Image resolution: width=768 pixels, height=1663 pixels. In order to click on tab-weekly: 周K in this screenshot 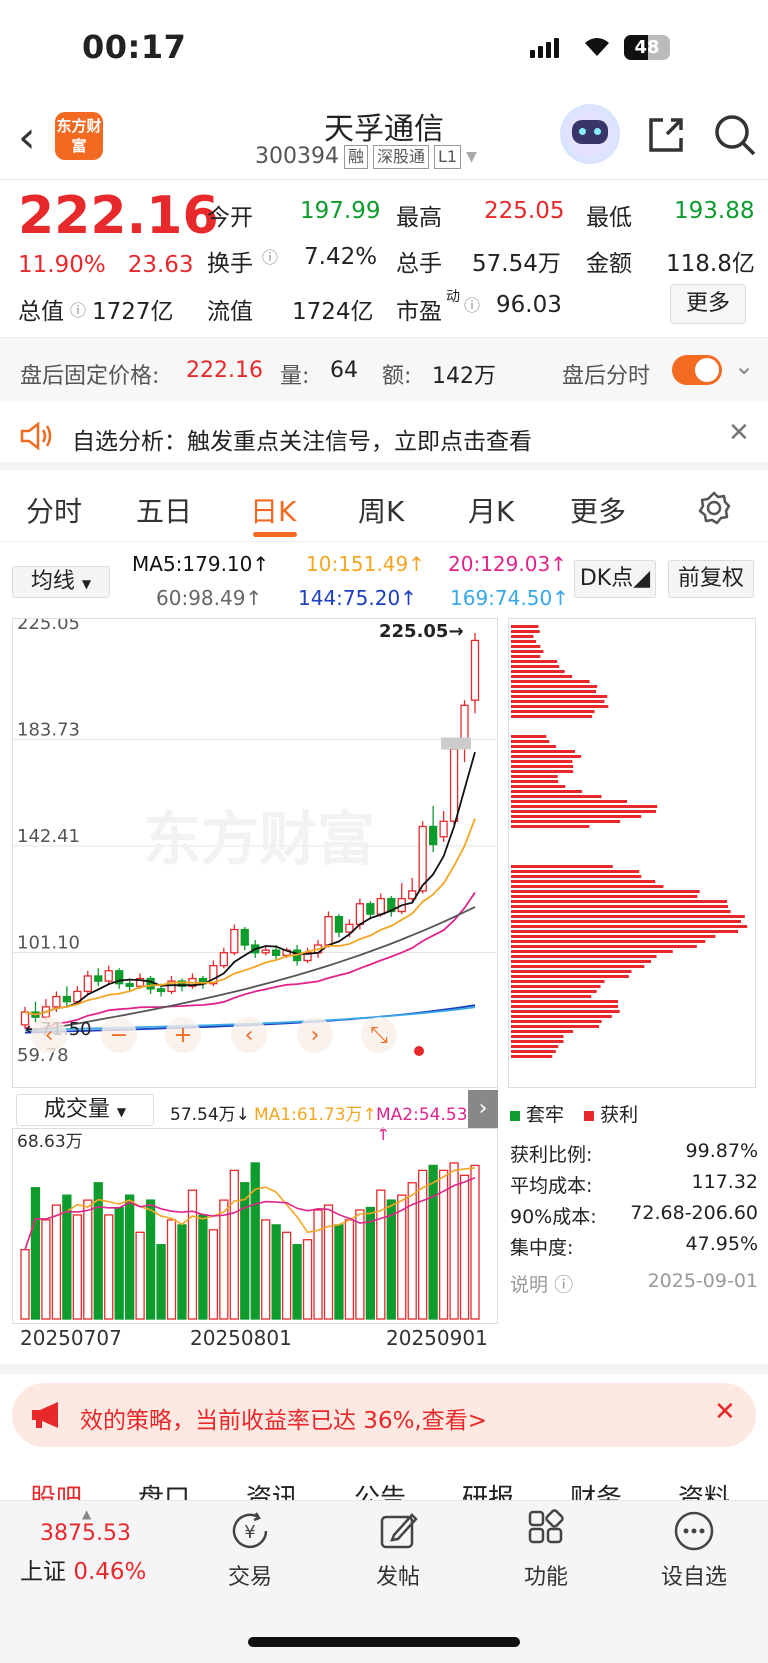, I will do `click(381, 510)`.